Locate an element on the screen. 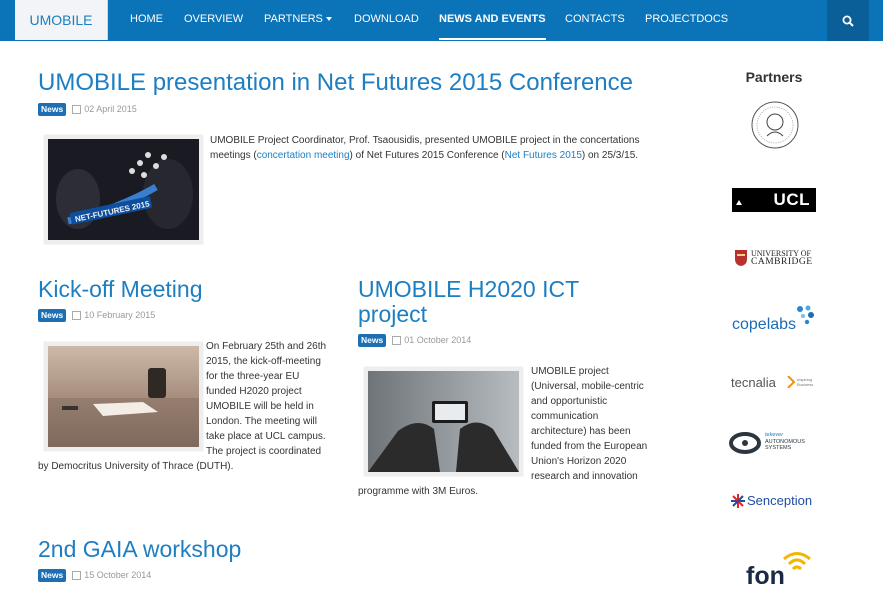 The image size is (883, 590). article-date: 10 February 2015 is located at coordinates (120, 315).